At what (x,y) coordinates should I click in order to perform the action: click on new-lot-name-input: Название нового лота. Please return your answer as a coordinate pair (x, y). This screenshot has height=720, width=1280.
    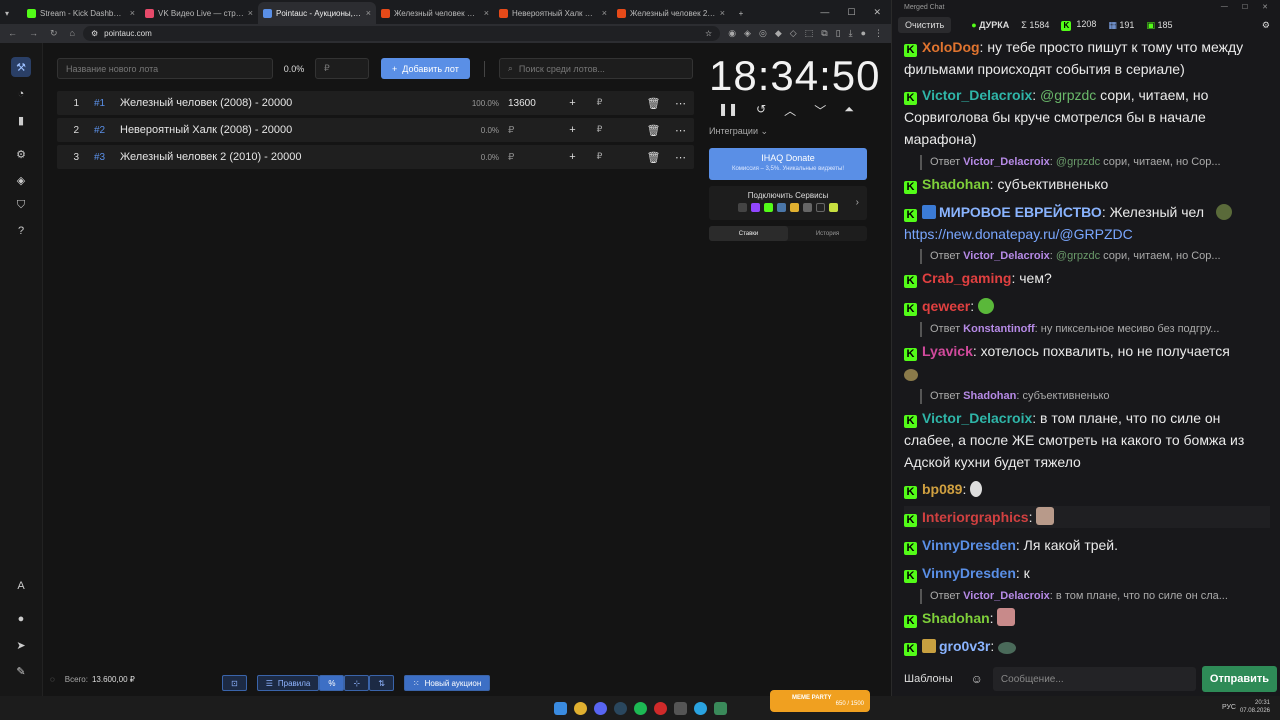
    Looking at the image, I should click on (165, 68).